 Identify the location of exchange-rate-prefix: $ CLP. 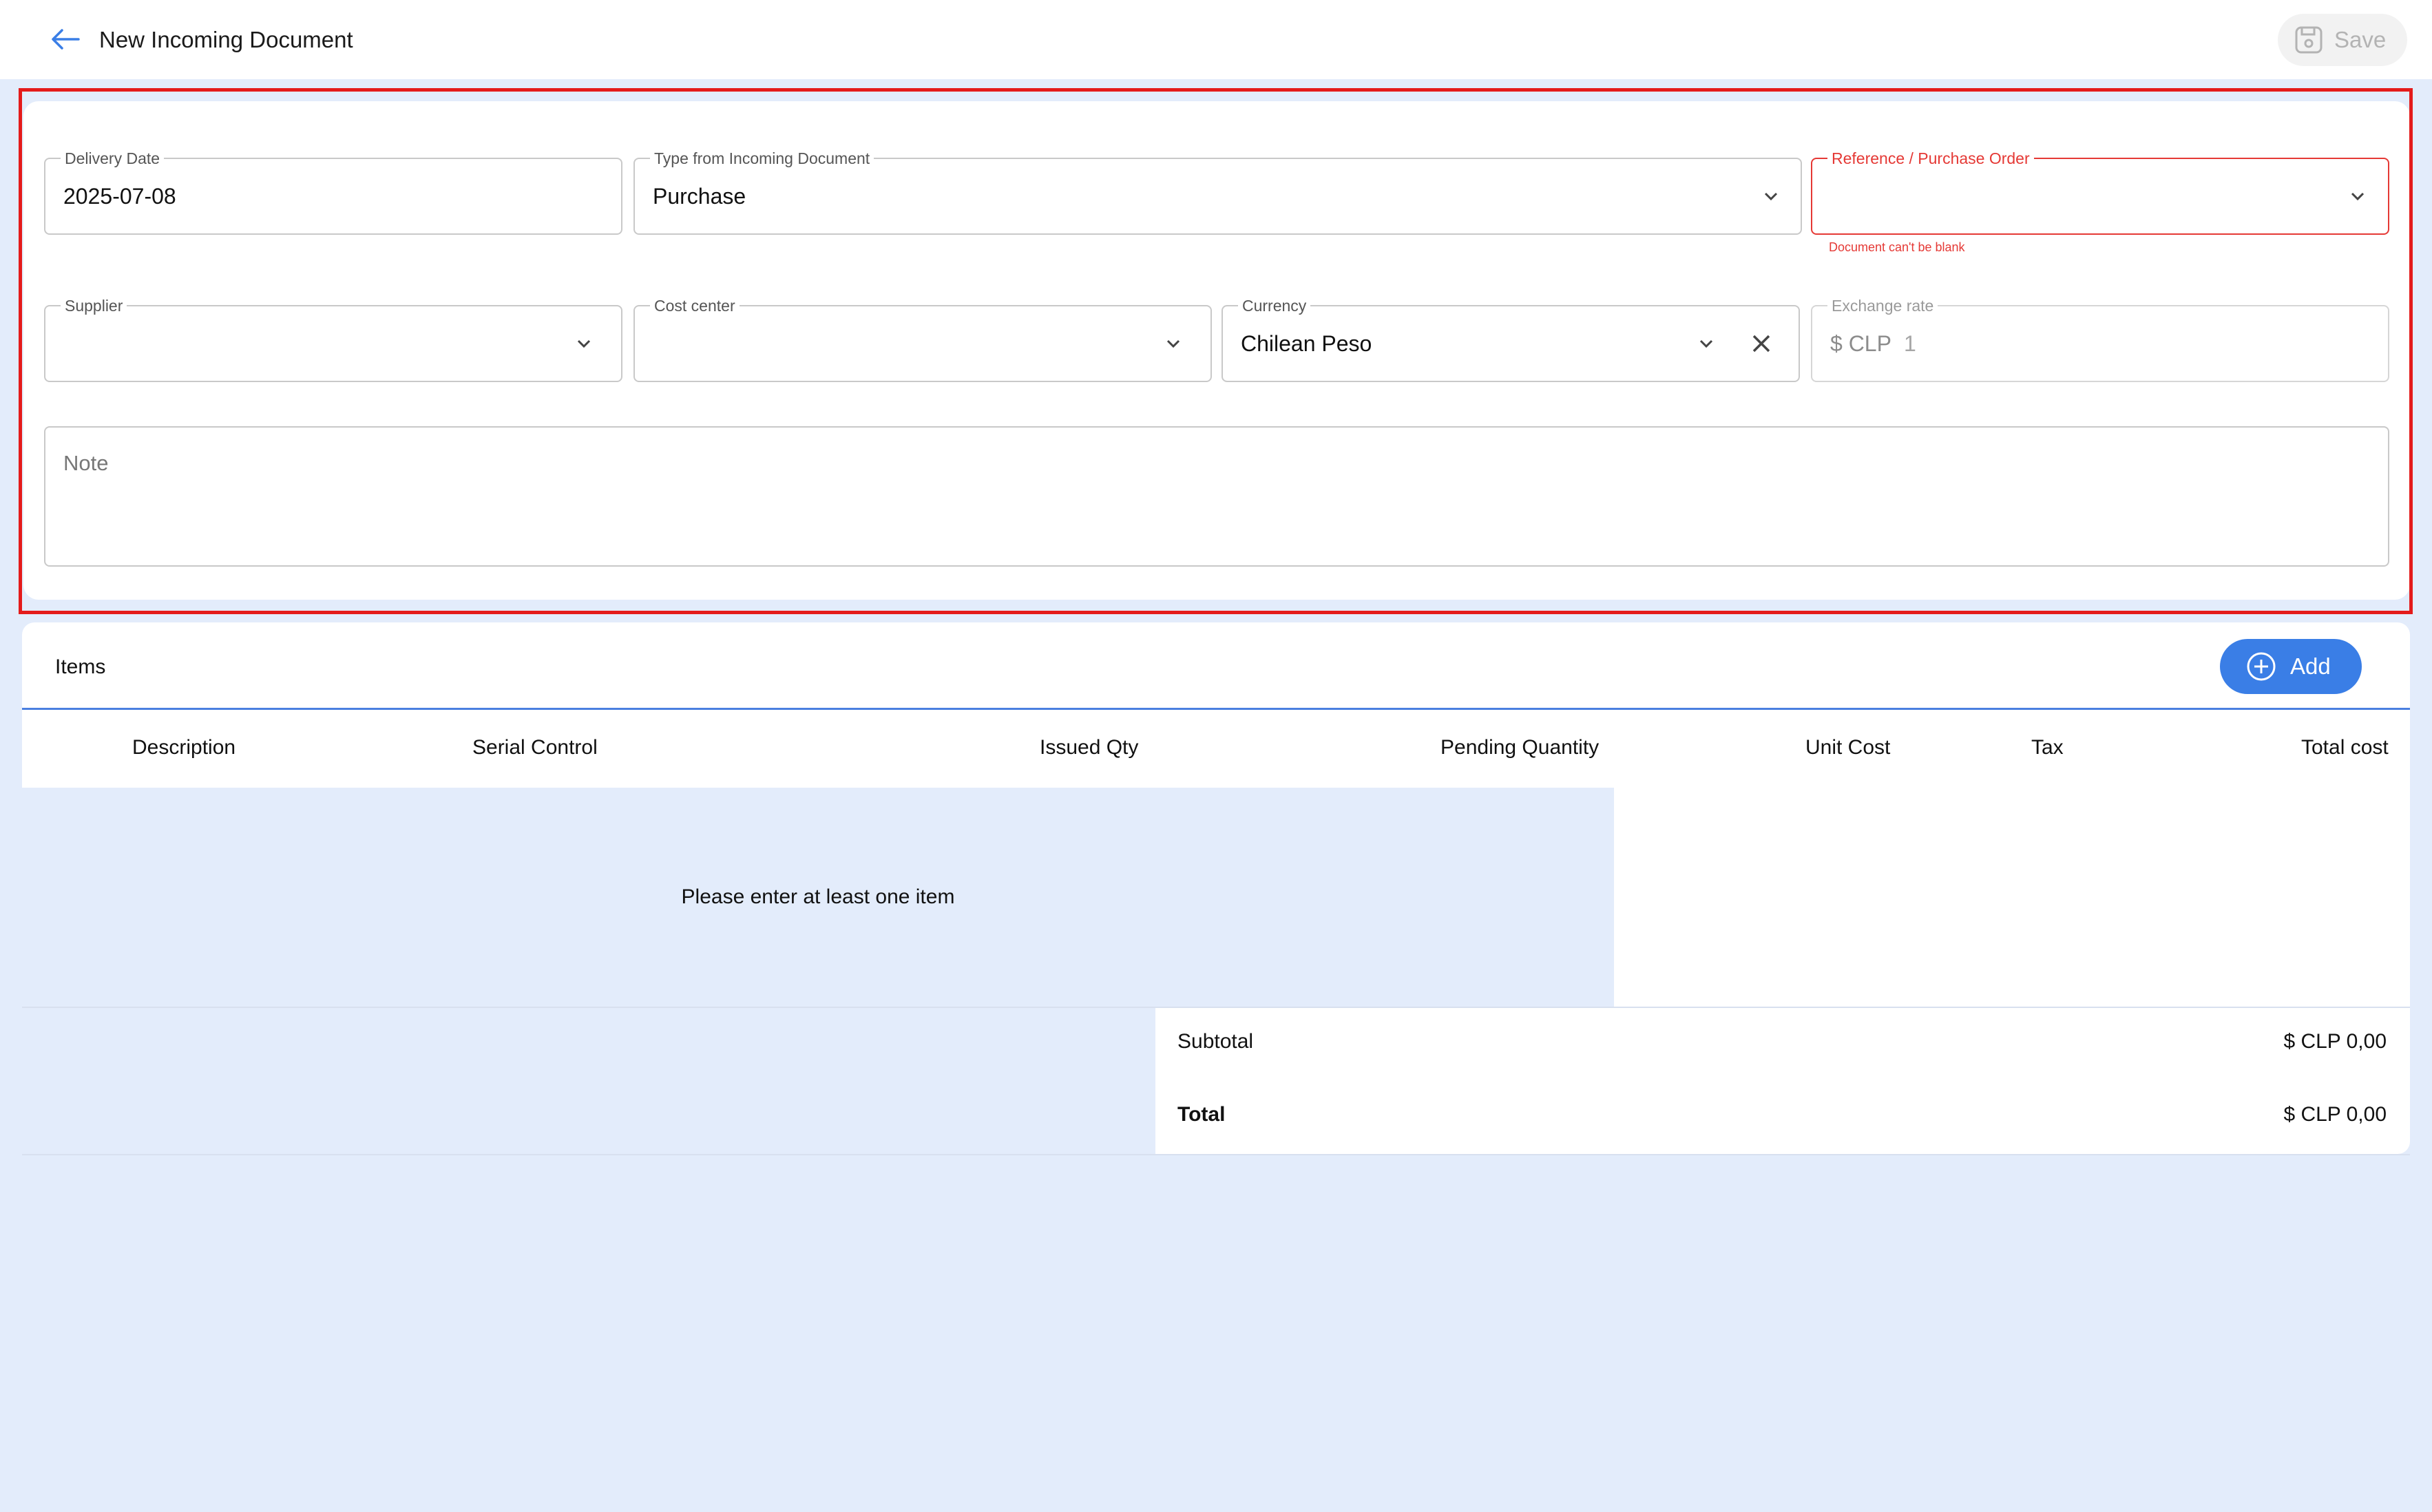
(1860, 343).